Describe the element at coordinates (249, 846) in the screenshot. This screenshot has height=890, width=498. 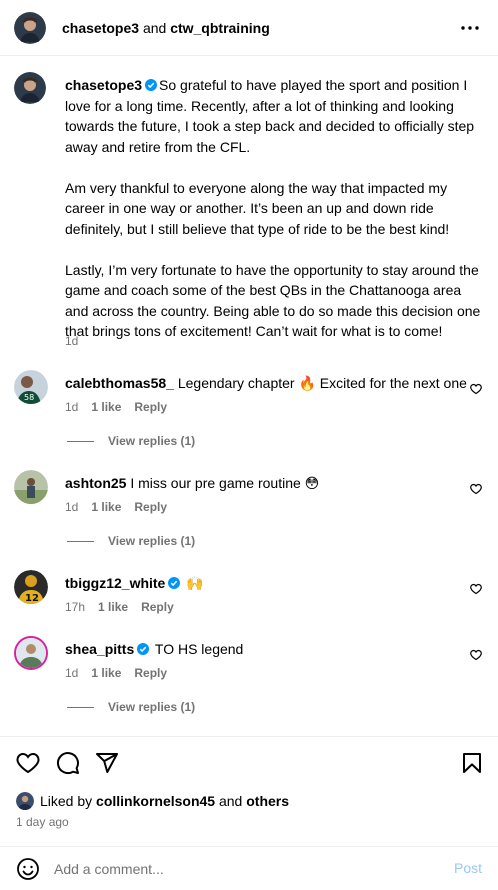
I see `add-comment-divider` at that location.